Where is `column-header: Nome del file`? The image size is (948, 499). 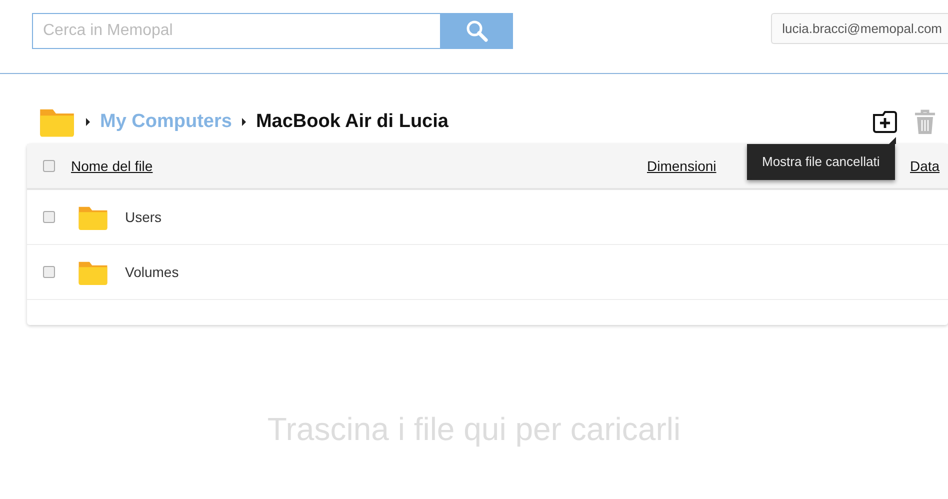
column-header: Nome del file is located at coordinates (112, 166).